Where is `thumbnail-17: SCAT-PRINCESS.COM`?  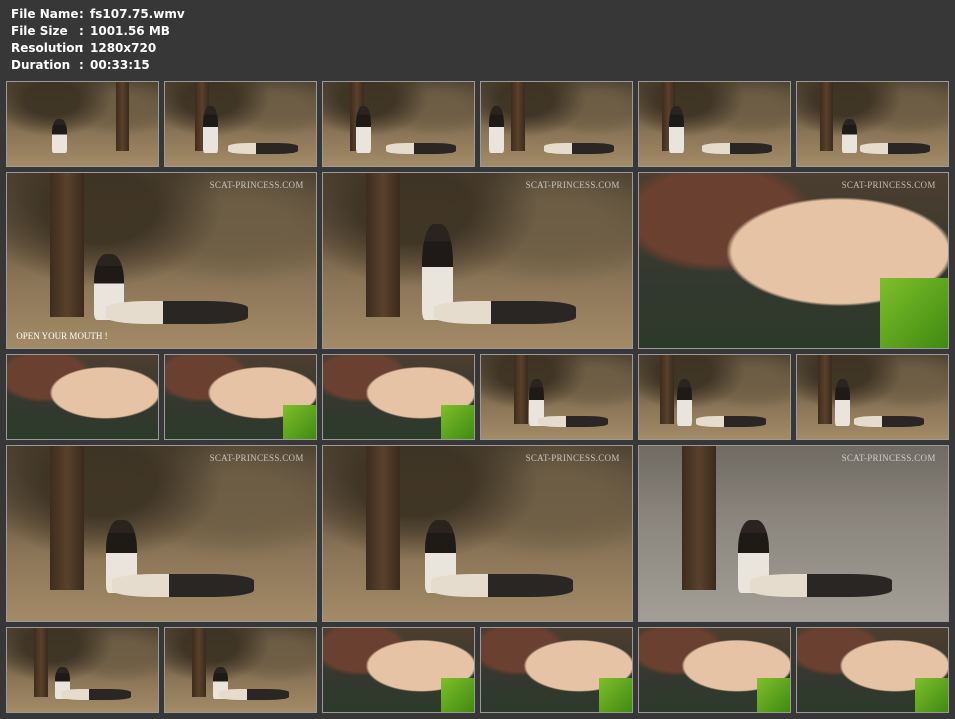
thumbnail-17: SCAT-PRINCESS.COM is located at coordinates (477, 533).